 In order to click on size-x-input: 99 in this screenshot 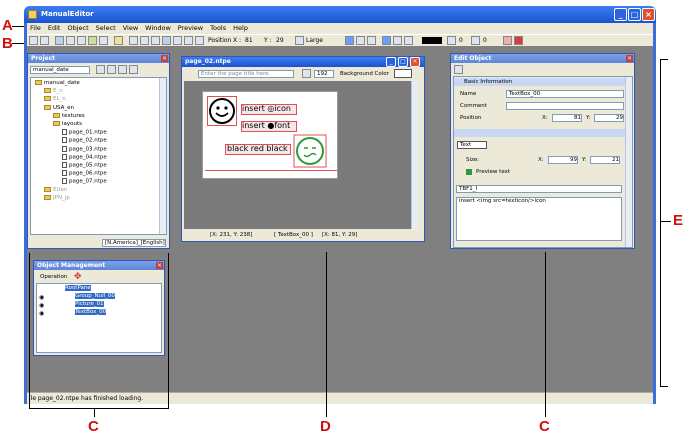, I will do `click(563, 160)`.